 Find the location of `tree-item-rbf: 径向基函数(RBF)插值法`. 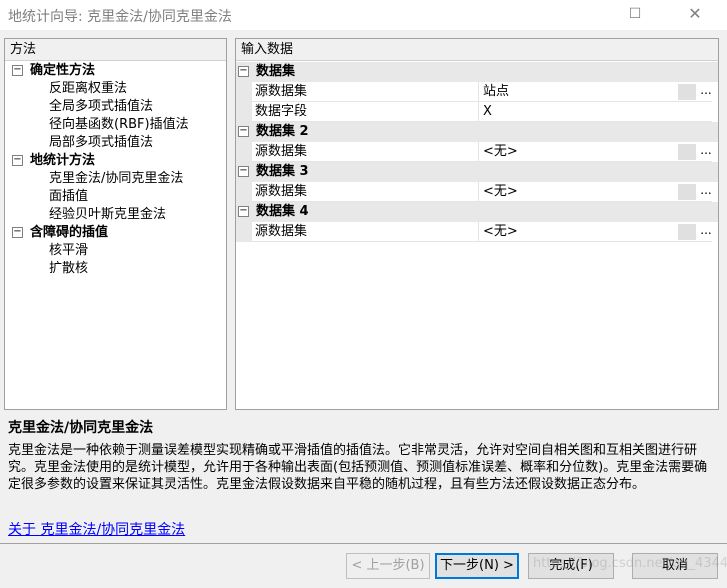

tree-item-rbf: 径向基函数(RBF)插值法 is located at coordinates (119, 125).